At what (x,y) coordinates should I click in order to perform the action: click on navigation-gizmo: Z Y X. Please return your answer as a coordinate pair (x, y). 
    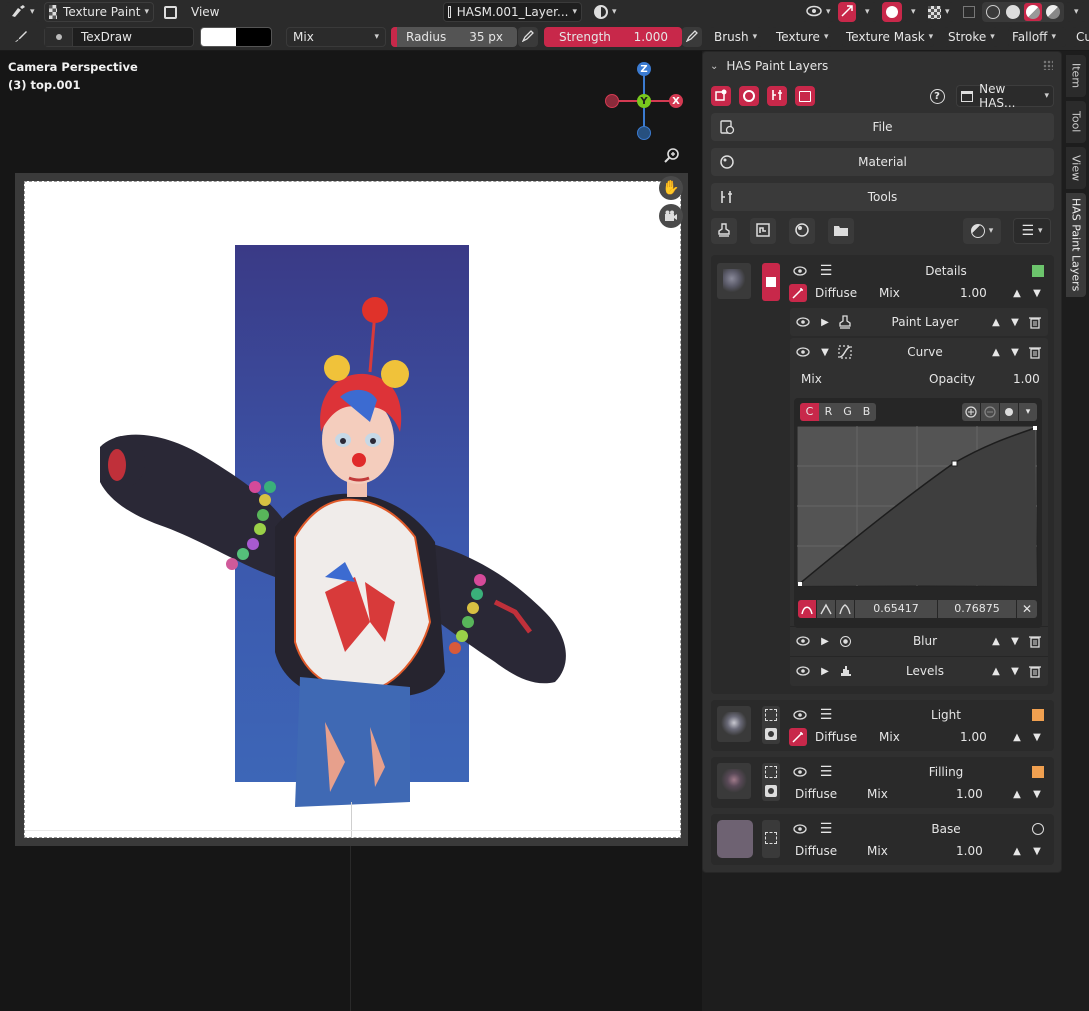
    Looking at the image, I should click on (645, 104).